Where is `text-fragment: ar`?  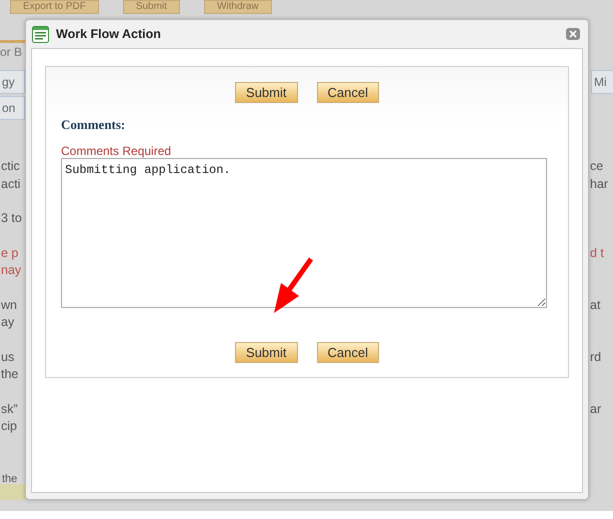 text-fragment: ar is located at coordinates (596, 409).